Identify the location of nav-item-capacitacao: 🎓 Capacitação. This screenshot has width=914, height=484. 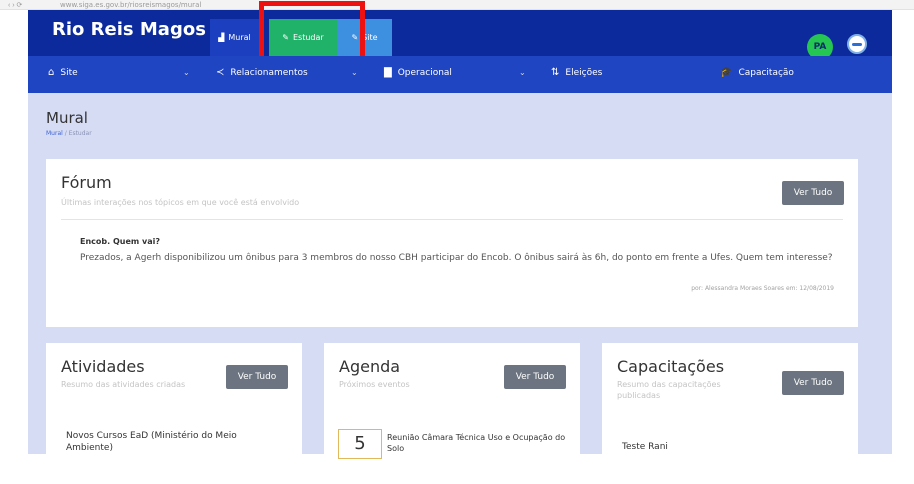
(757, 72).